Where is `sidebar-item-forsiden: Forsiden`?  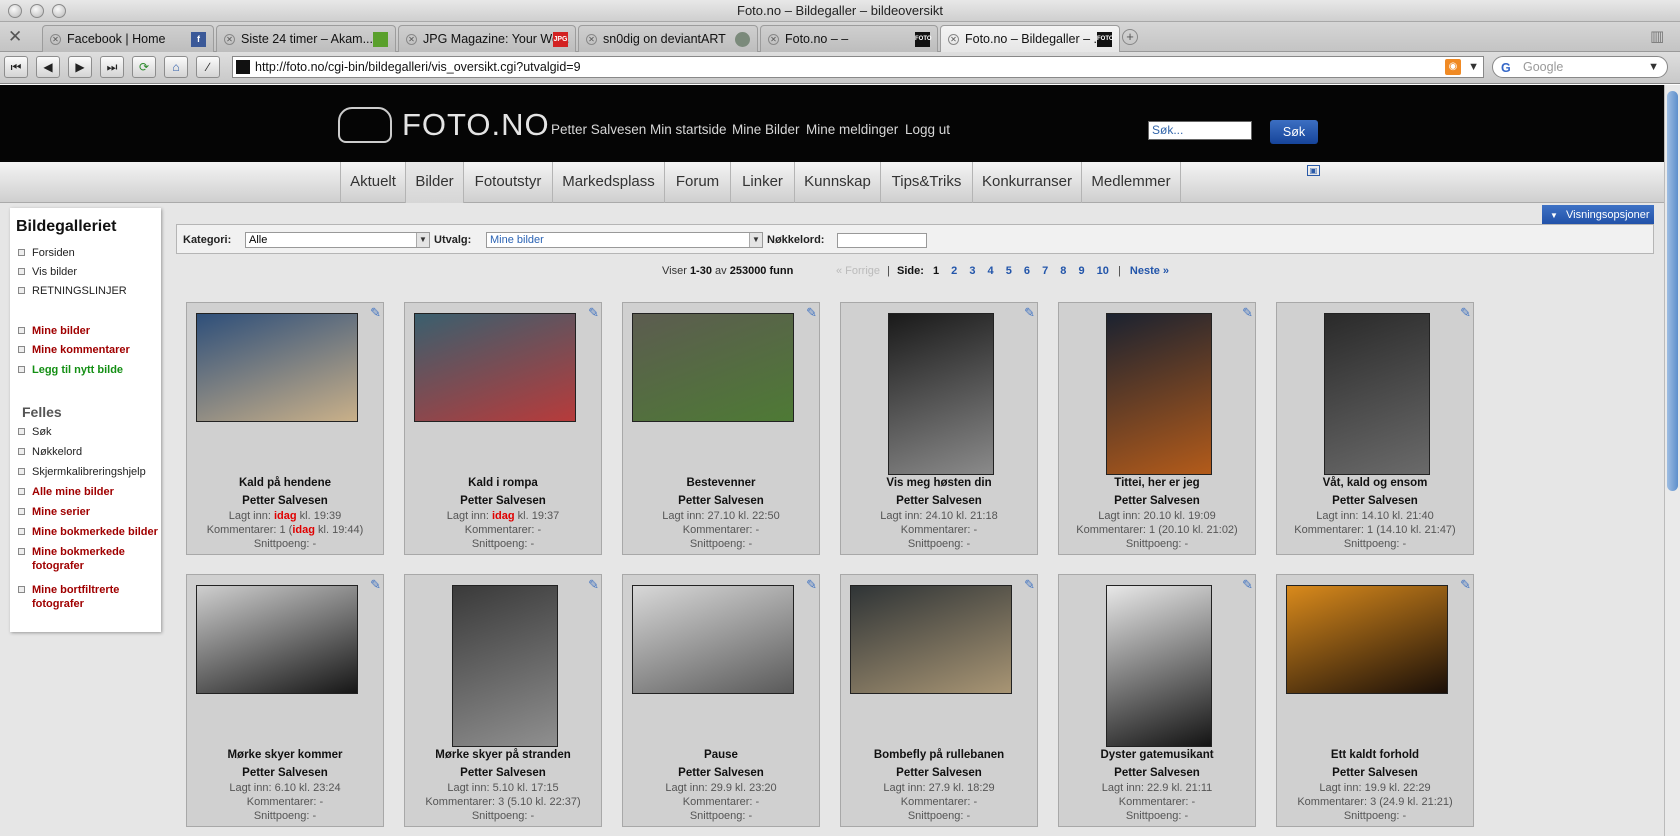 sidebar-item-forsiden: Forsiden is located at coordinates (88, 253).